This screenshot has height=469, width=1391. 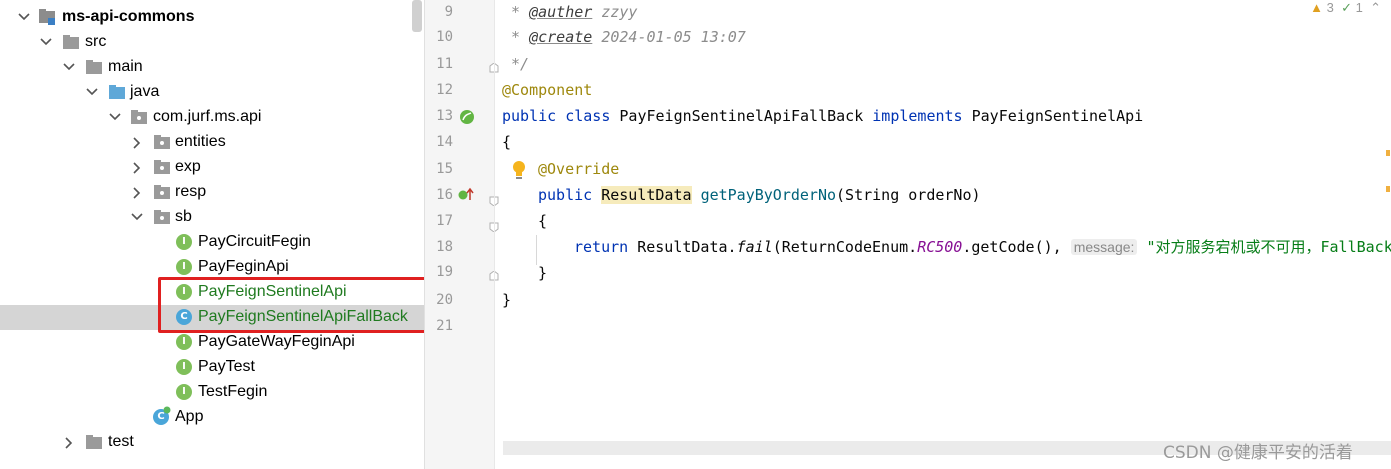 I want to click on tree-item-entities: entities, so click(x=212, y=142).